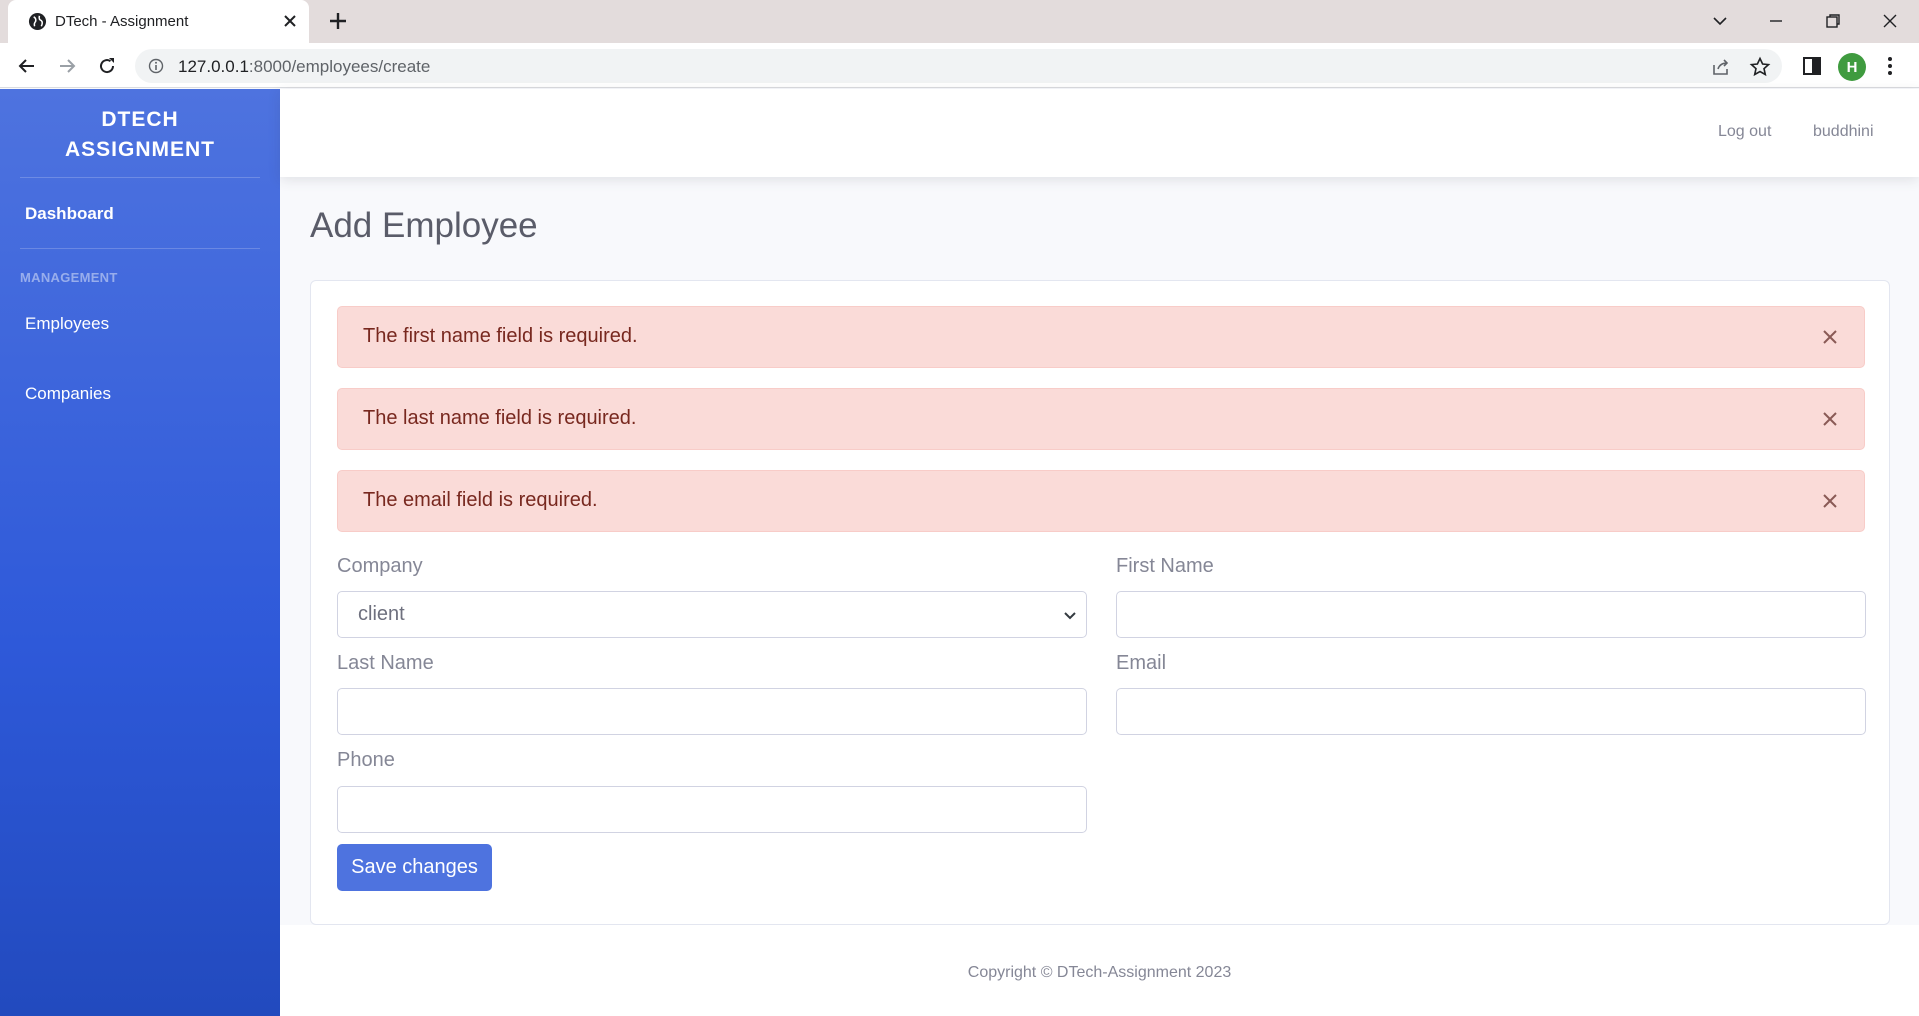 The height and width of the screenshot is (1016, 1919). What do you see at coordinates (140, 135) in the screenshot?
I see `brand-logo: DTECH ASSIGNMENT` at bounding box center [140, 135].